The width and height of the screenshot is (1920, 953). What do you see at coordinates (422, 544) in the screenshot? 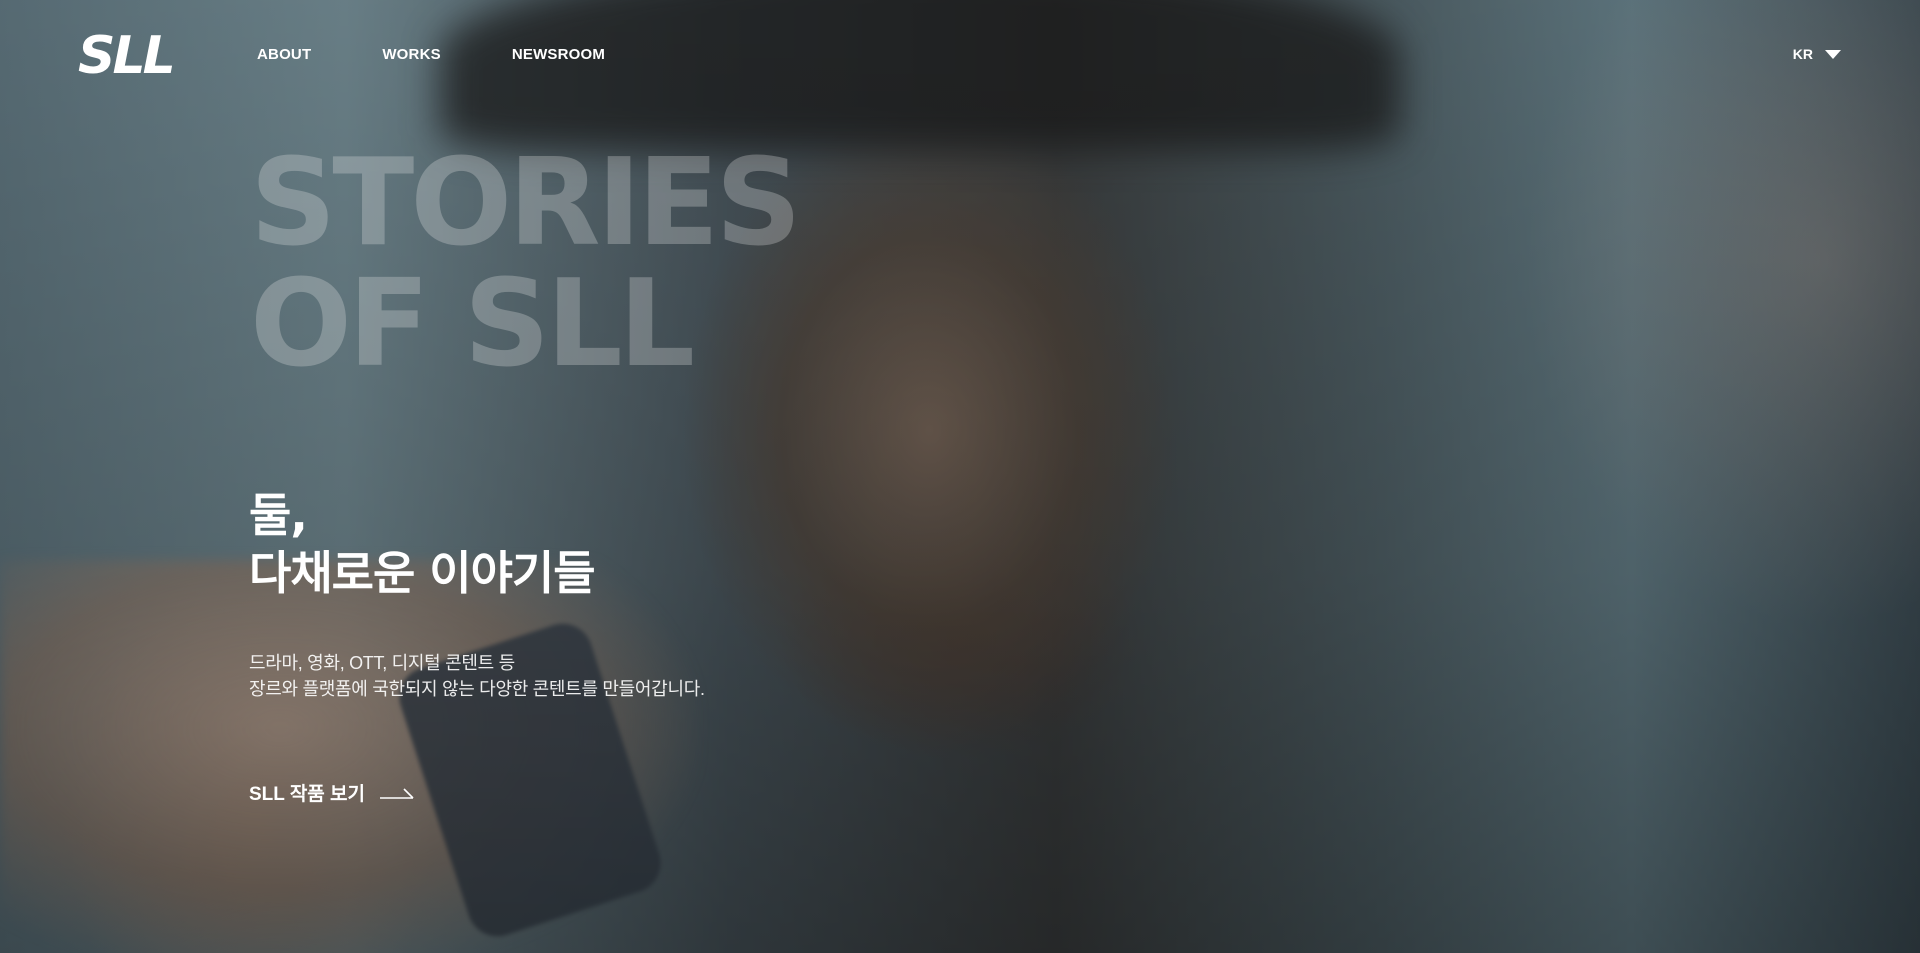
I see `hero-headline: 둘, 다채로운 이야기들` at bounding box center [422, 544].